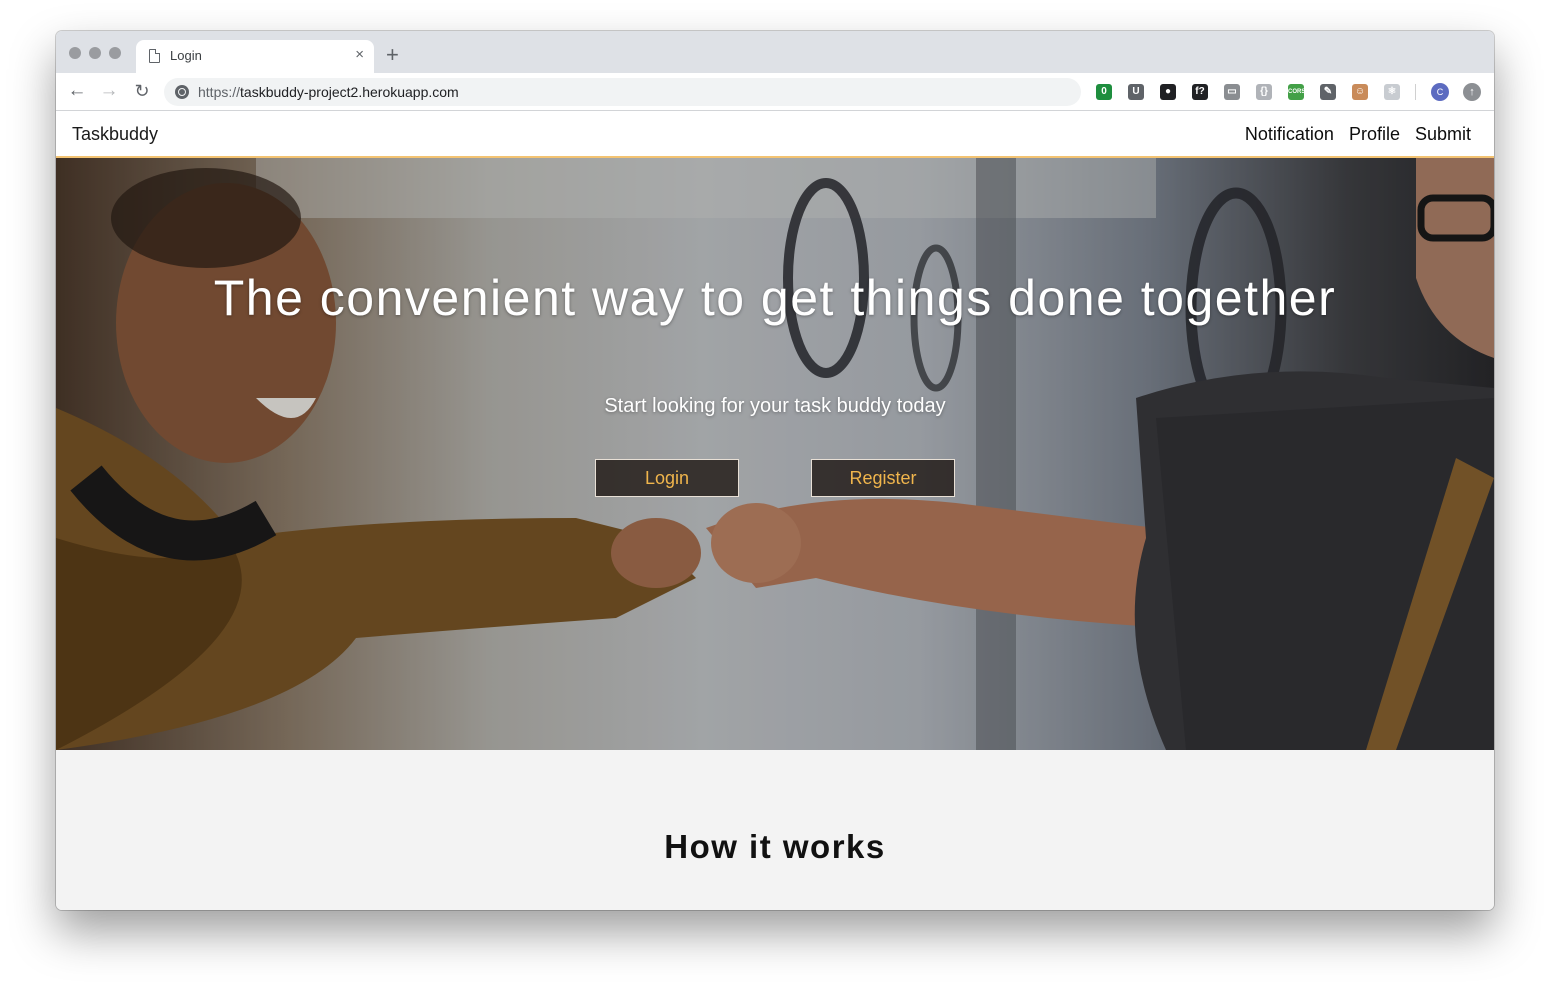  I want to click on ublock-icon: U, so click(1136, 92).